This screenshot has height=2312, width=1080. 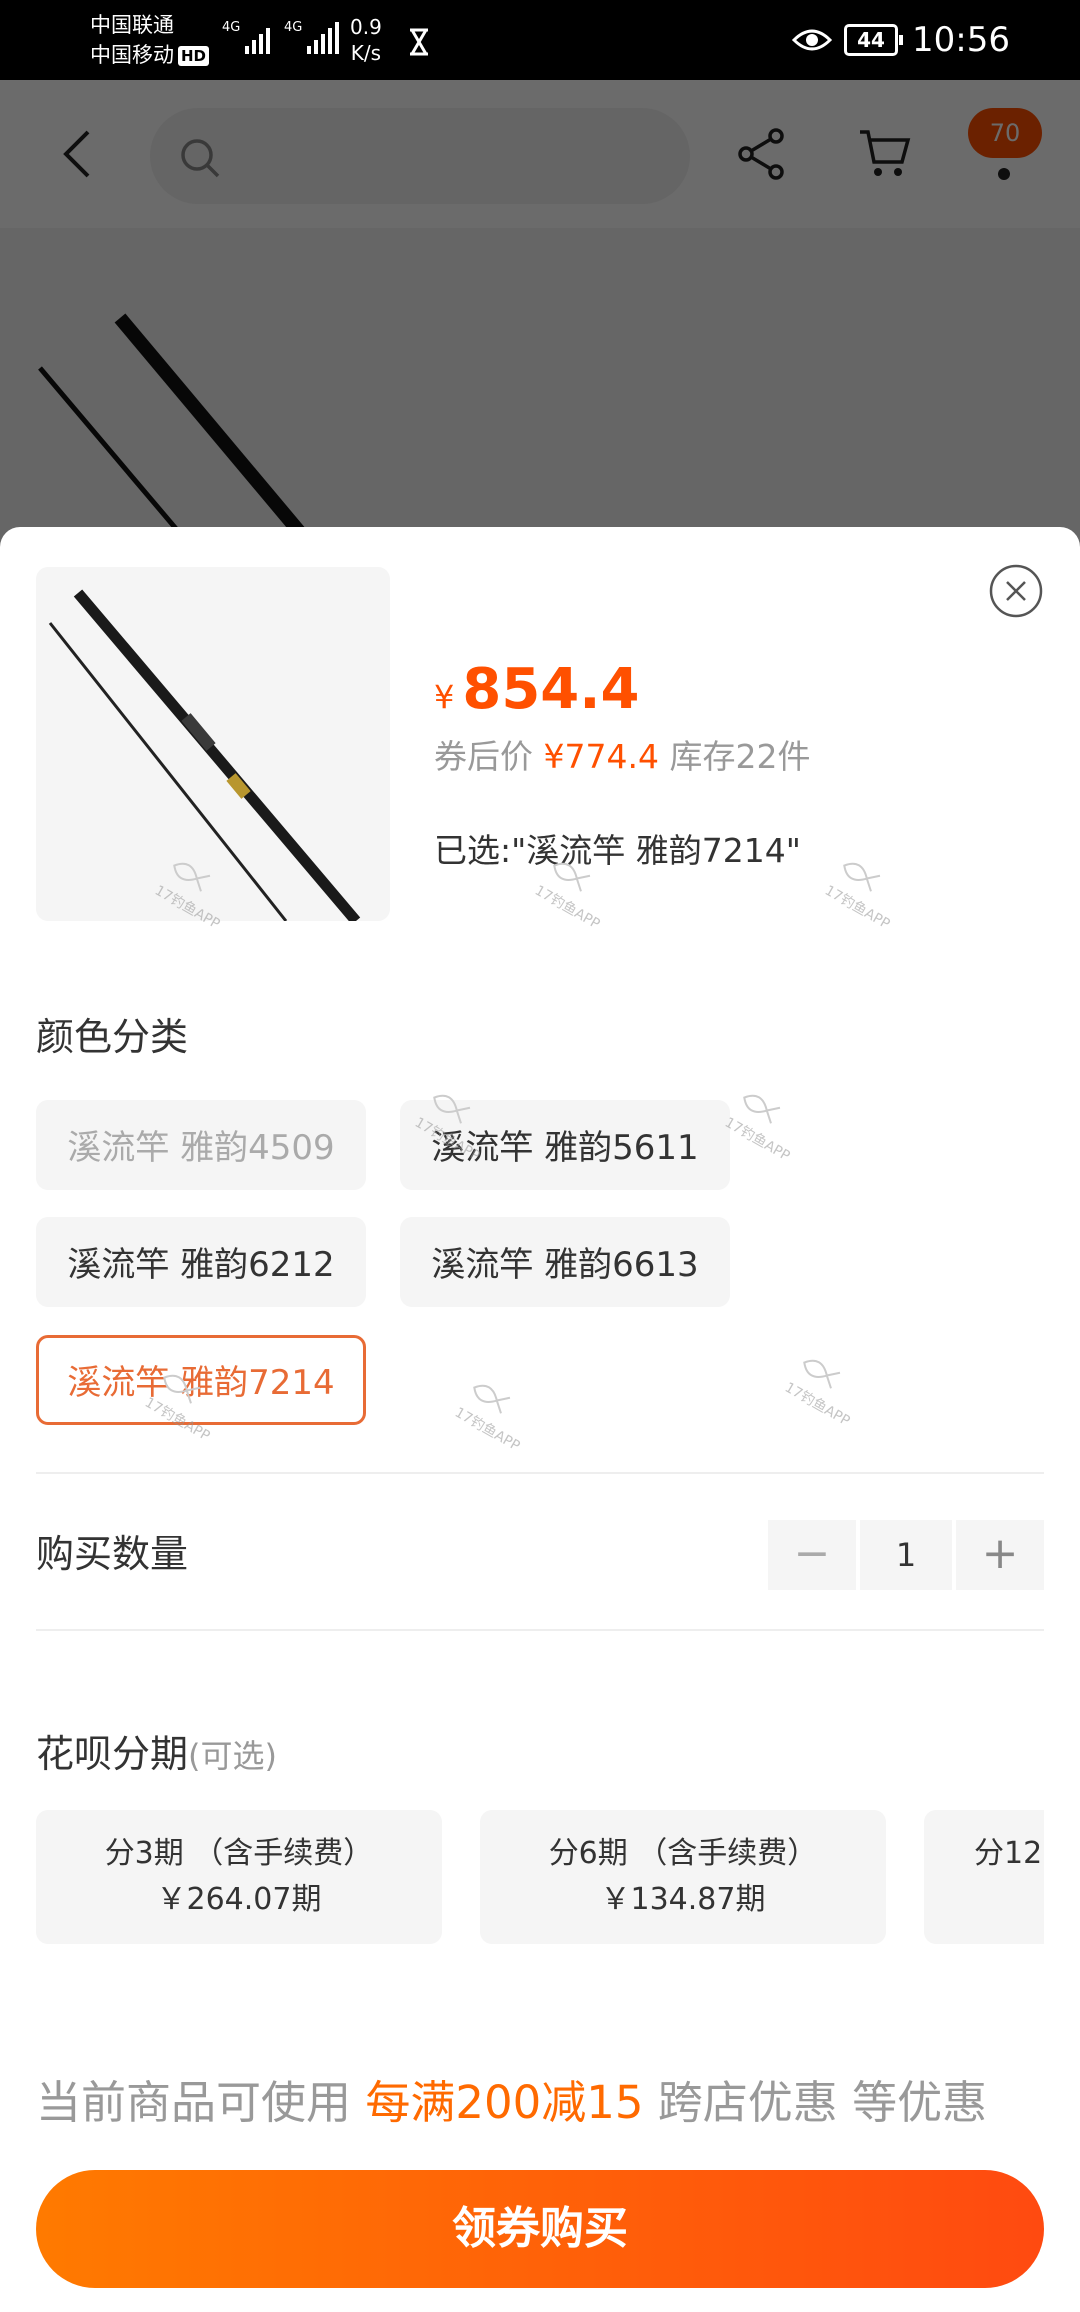 I want to click on product-thumbnail, so click(x=213, y=744).